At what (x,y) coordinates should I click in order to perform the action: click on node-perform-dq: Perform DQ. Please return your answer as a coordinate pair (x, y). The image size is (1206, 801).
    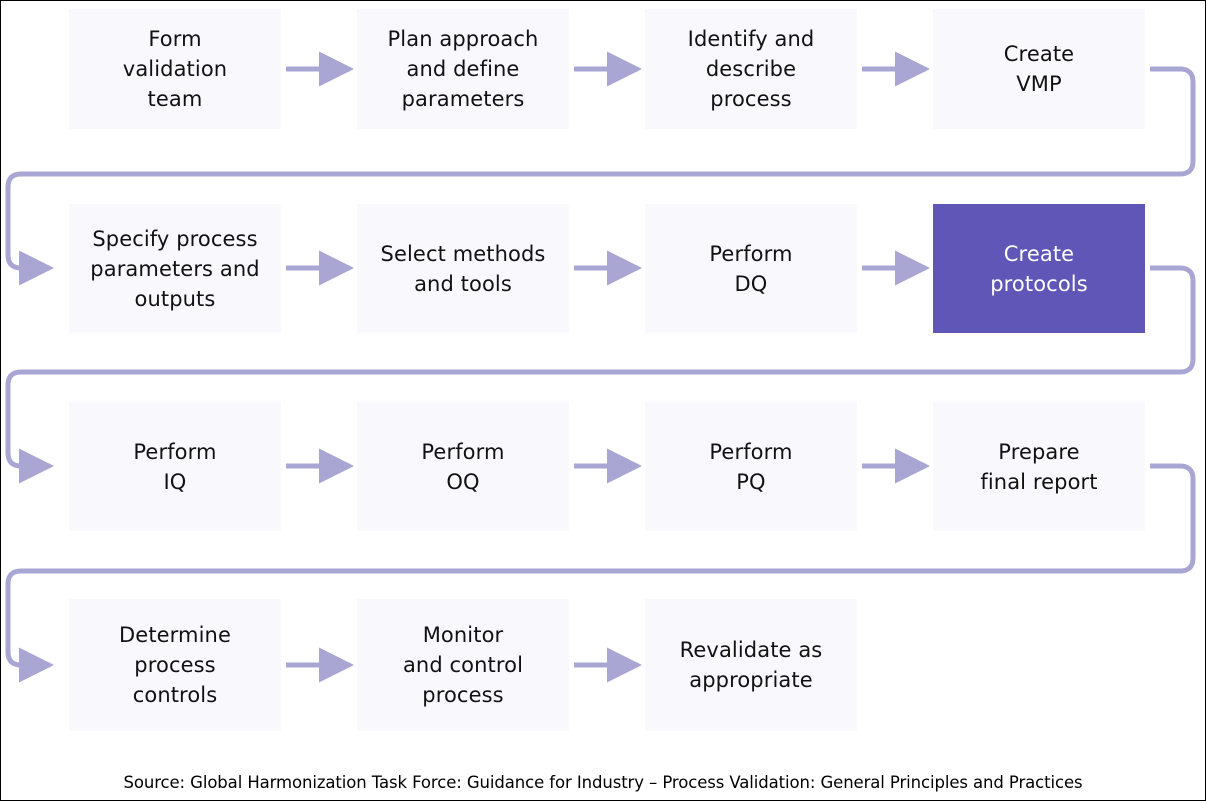
    Looking at the image, I should click on (751, 268).